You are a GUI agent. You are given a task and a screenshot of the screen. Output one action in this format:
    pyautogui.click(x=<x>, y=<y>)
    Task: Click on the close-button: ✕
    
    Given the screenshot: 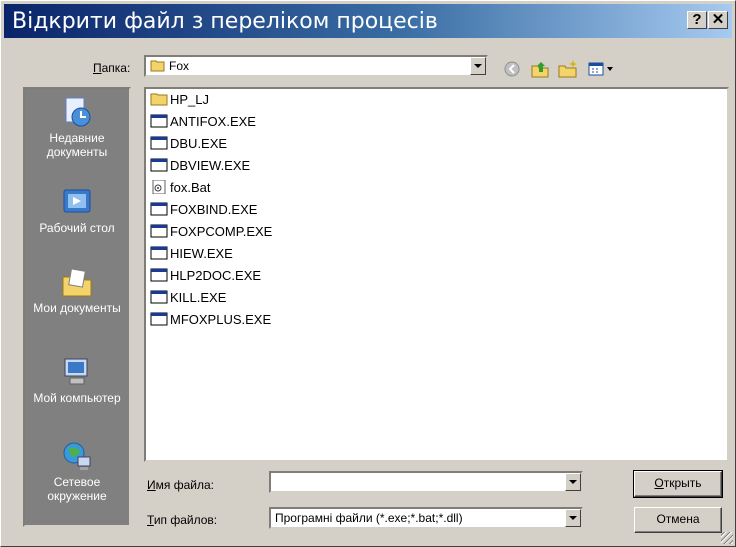 What is the action you would take?
    pyautogui.click(x=718, y=20)
    